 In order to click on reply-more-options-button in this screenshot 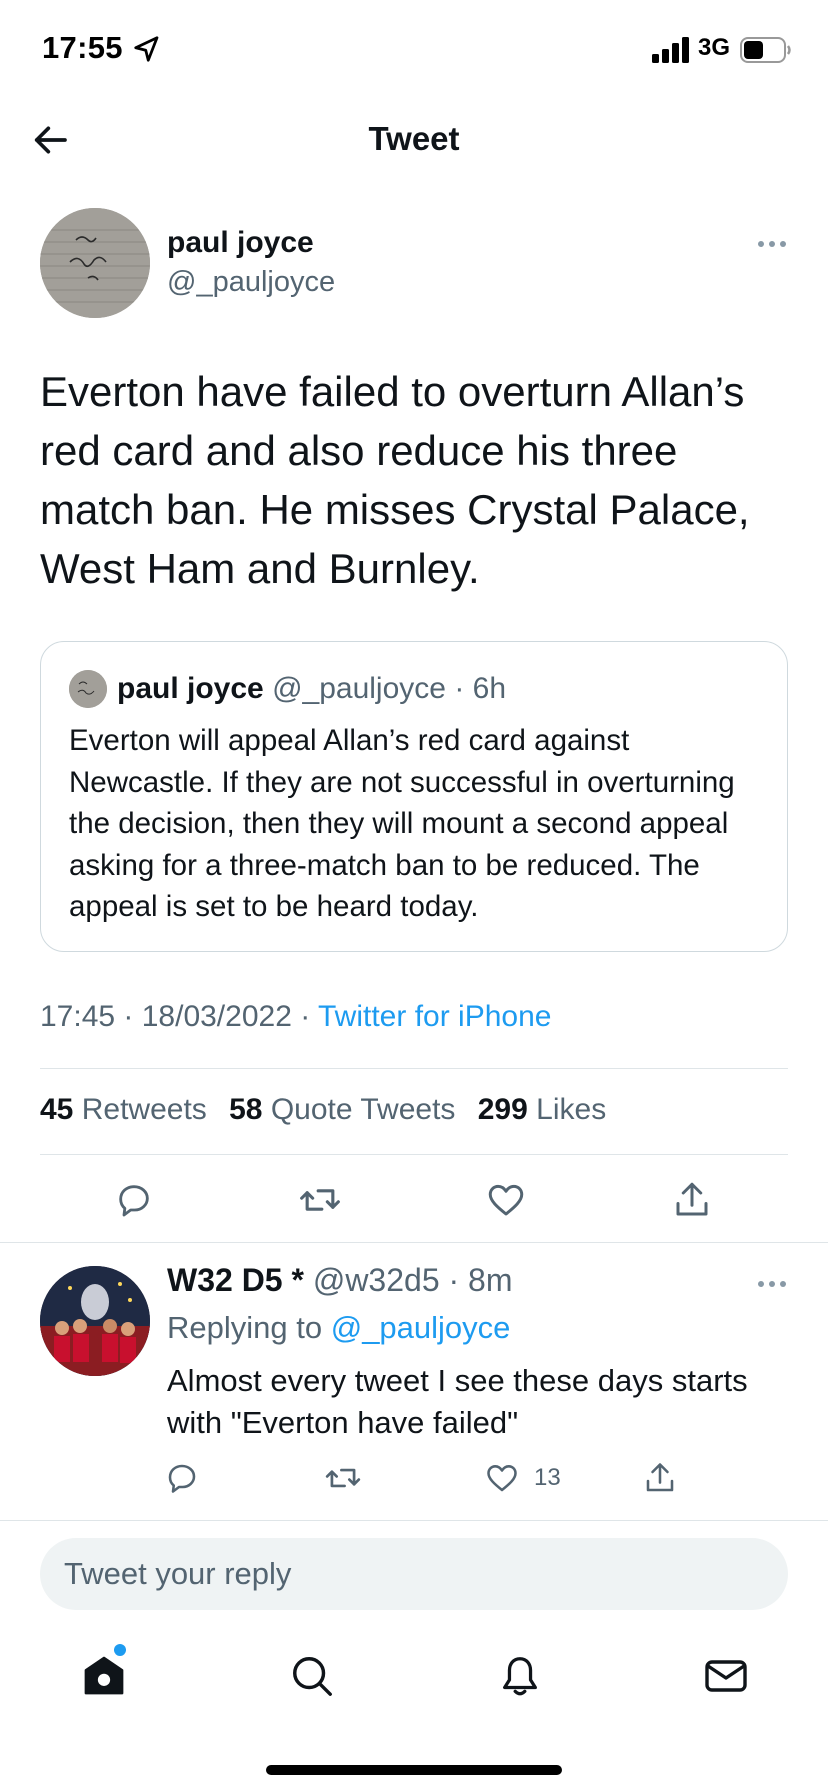, I will do `click(772, 1284)`.